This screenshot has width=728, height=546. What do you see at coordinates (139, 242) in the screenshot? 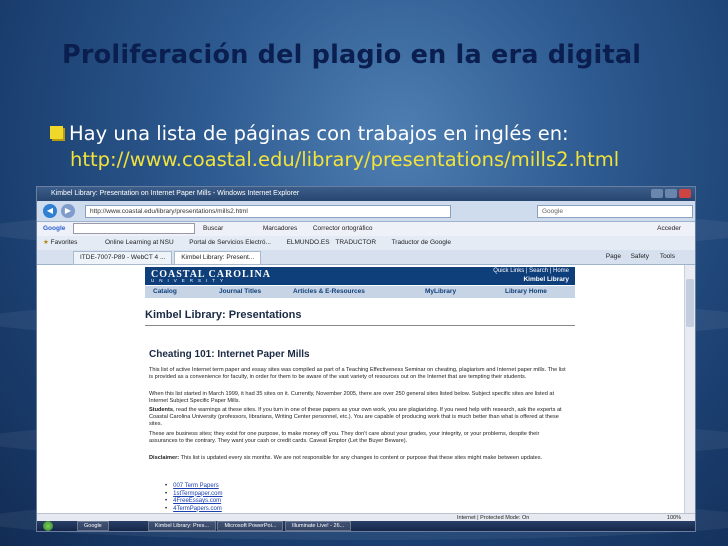
I see `favorite-item: Online Learning at NSU` at bounding box center [139, 242].